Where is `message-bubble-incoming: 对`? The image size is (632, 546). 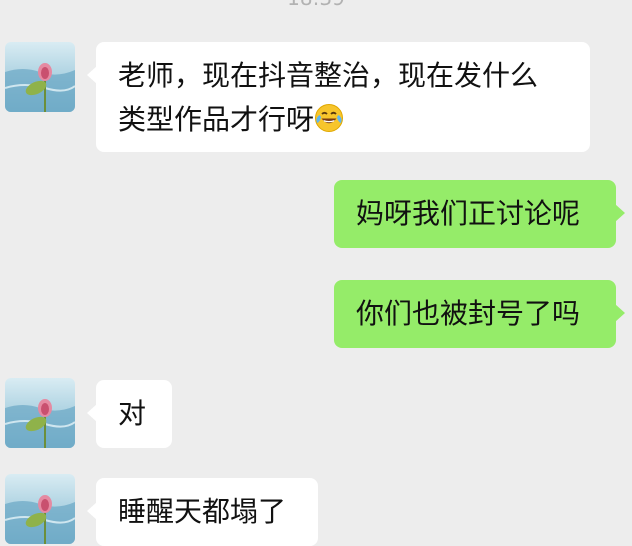
message-bubble-incoming: 对 is located at coordinates (129, 414).